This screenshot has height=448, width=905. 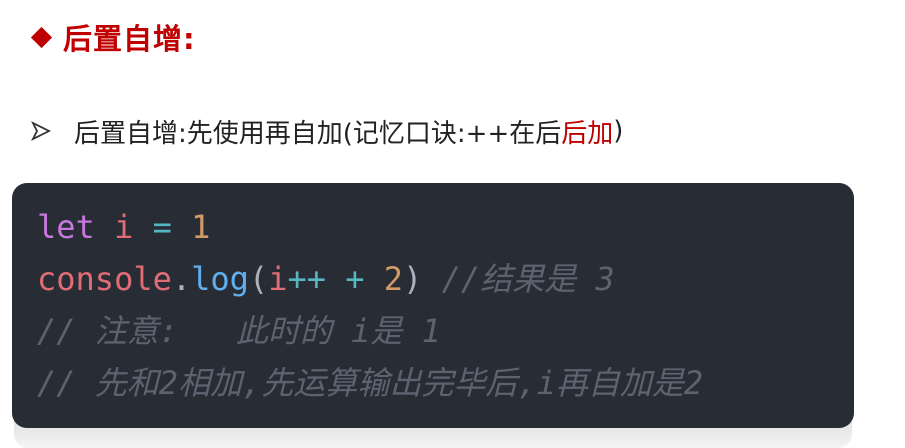 What do you see at coordinates (306, 279) in the screenshot?
I see `code-operator-increment: ++` at bounding box center [306, 279].